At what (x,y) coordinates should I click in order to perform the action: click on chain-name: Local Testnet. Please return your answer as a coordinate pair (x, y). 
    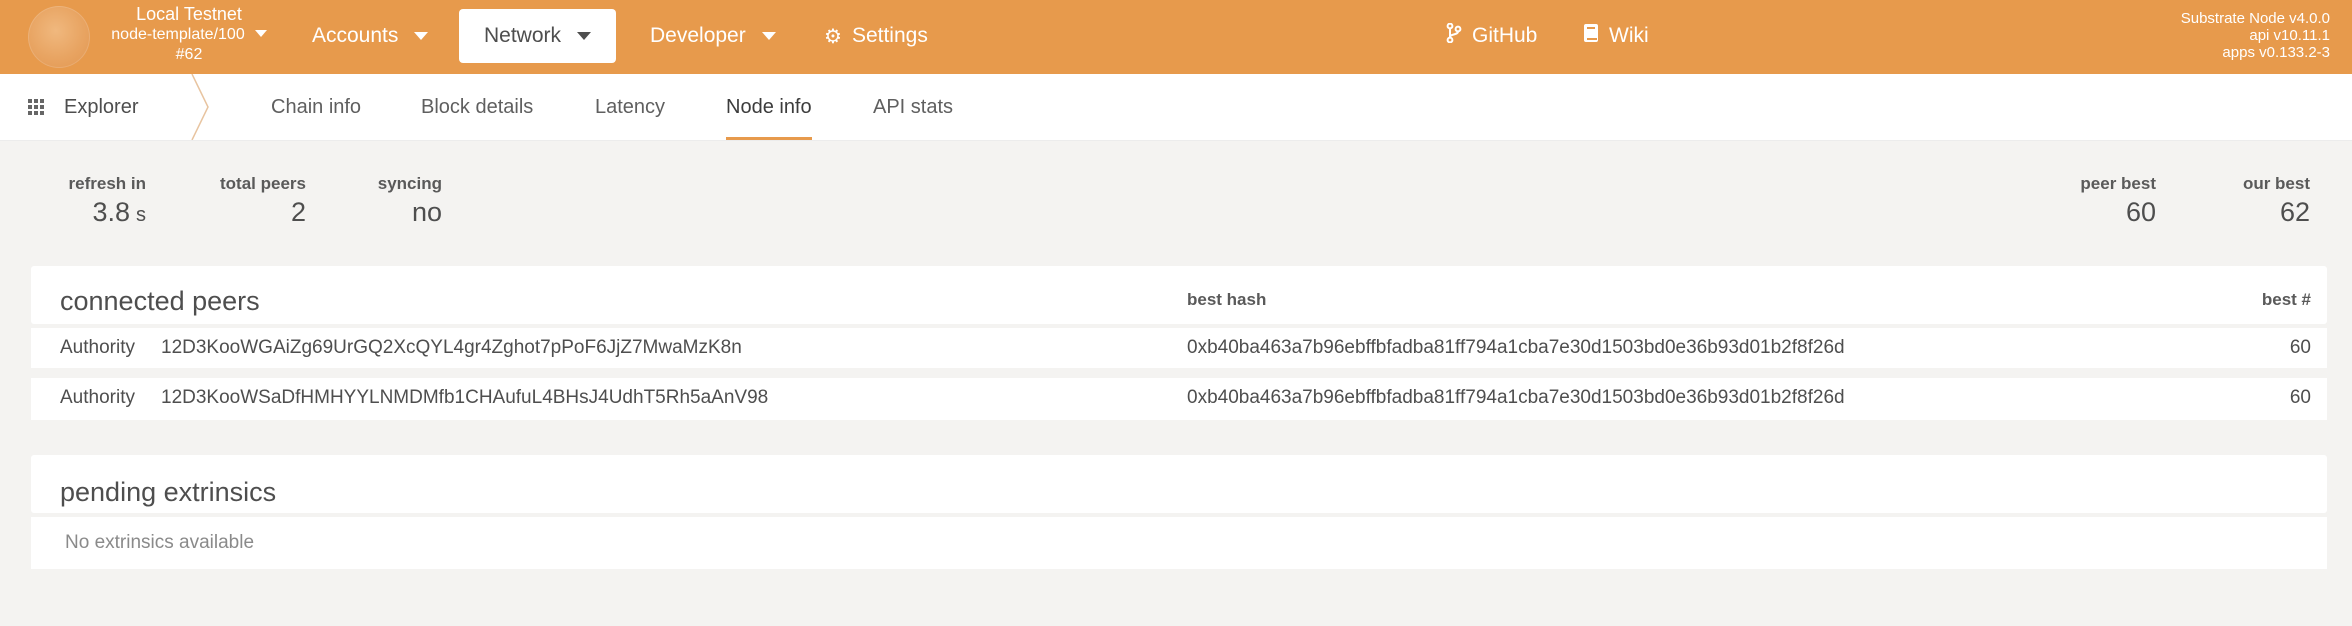
    Looking at the image, I should click on (189, 14).